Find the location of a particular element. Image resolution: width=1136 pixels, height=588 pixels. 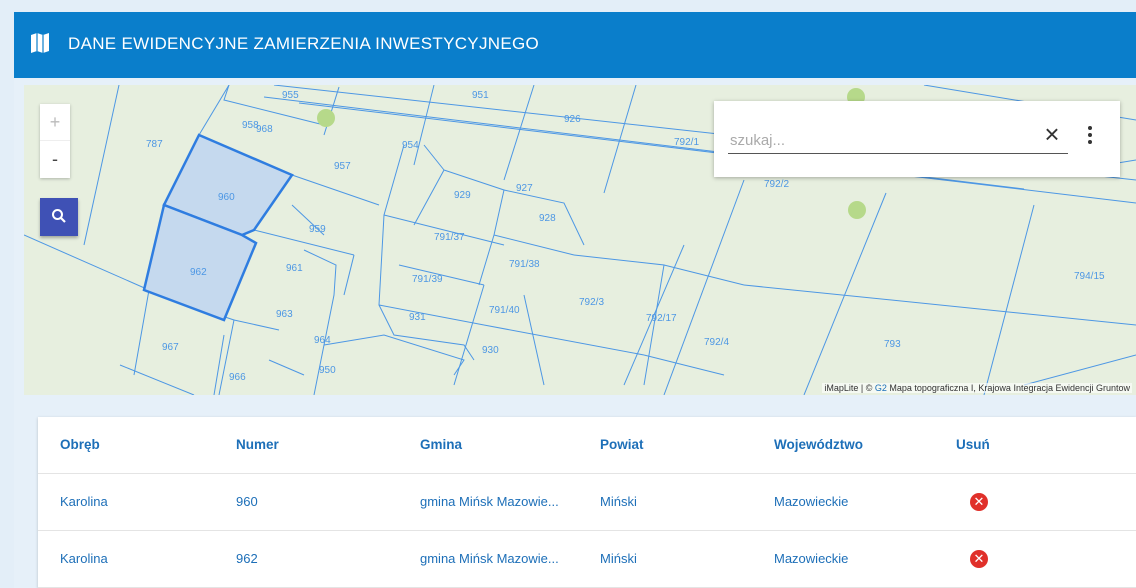

search-panel: × is located at coordinates (917, 139).